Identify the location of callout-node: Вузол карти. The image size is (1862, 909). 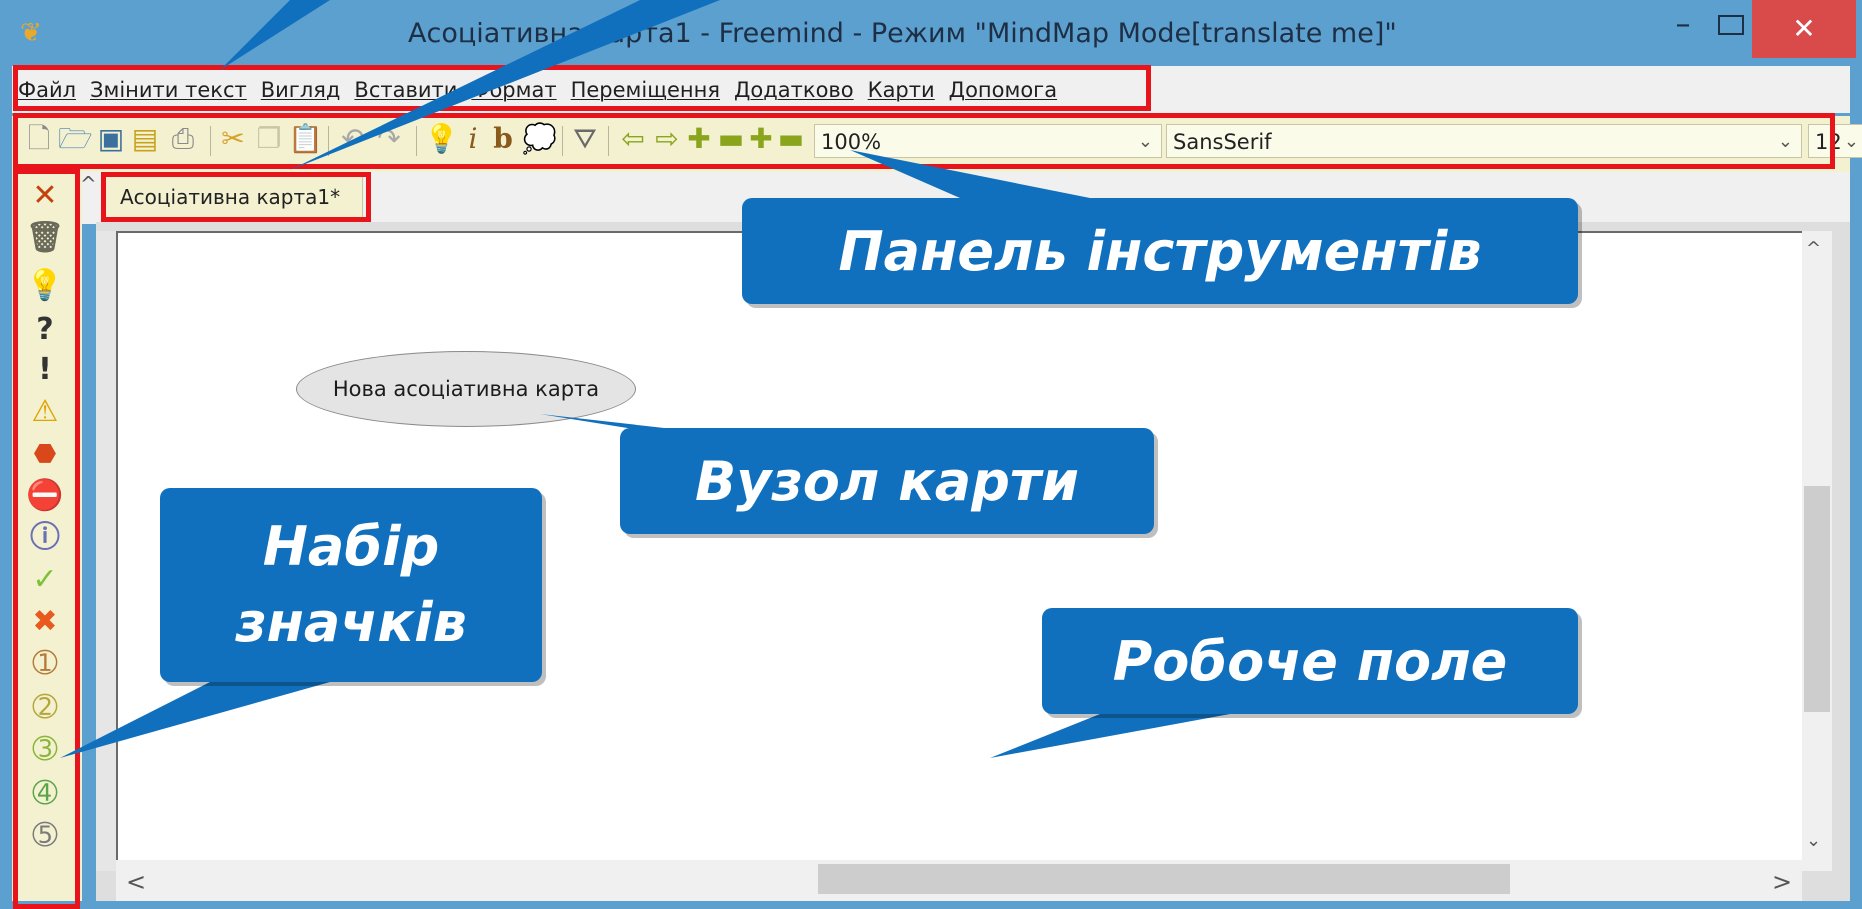
(887, 481).